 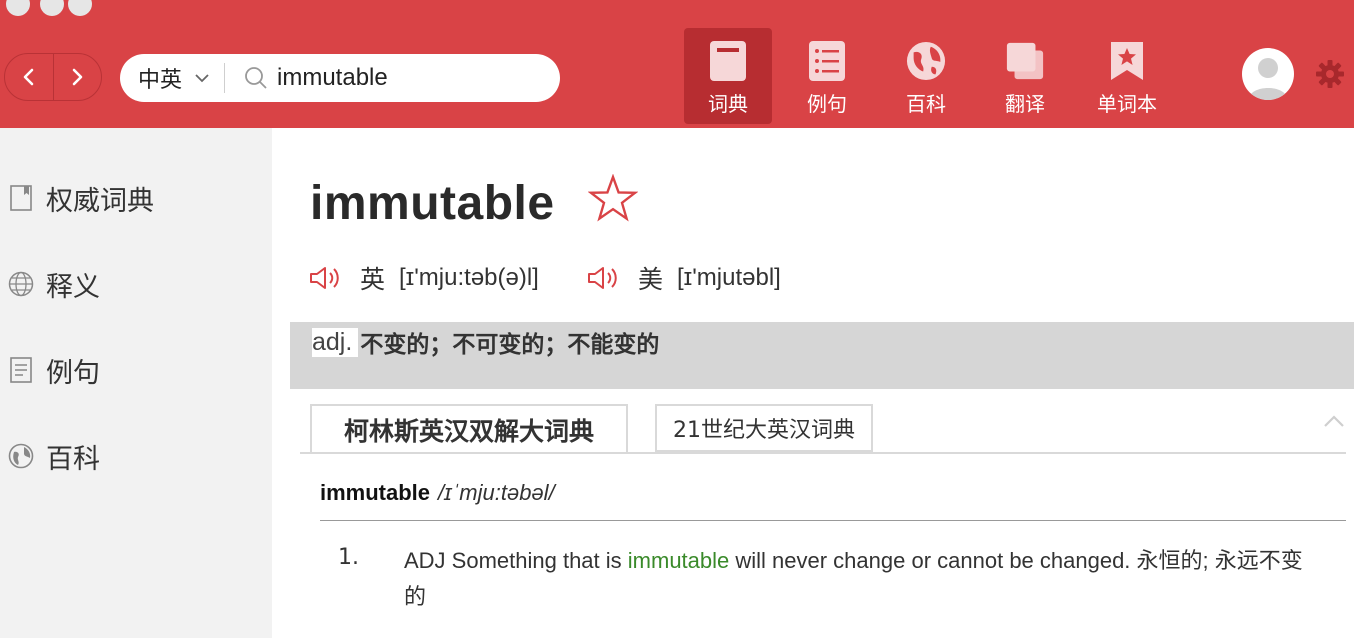 I want to click on sidebar-item-authoritative-dictionaries: 权威词典, so click(x=136, y=198).